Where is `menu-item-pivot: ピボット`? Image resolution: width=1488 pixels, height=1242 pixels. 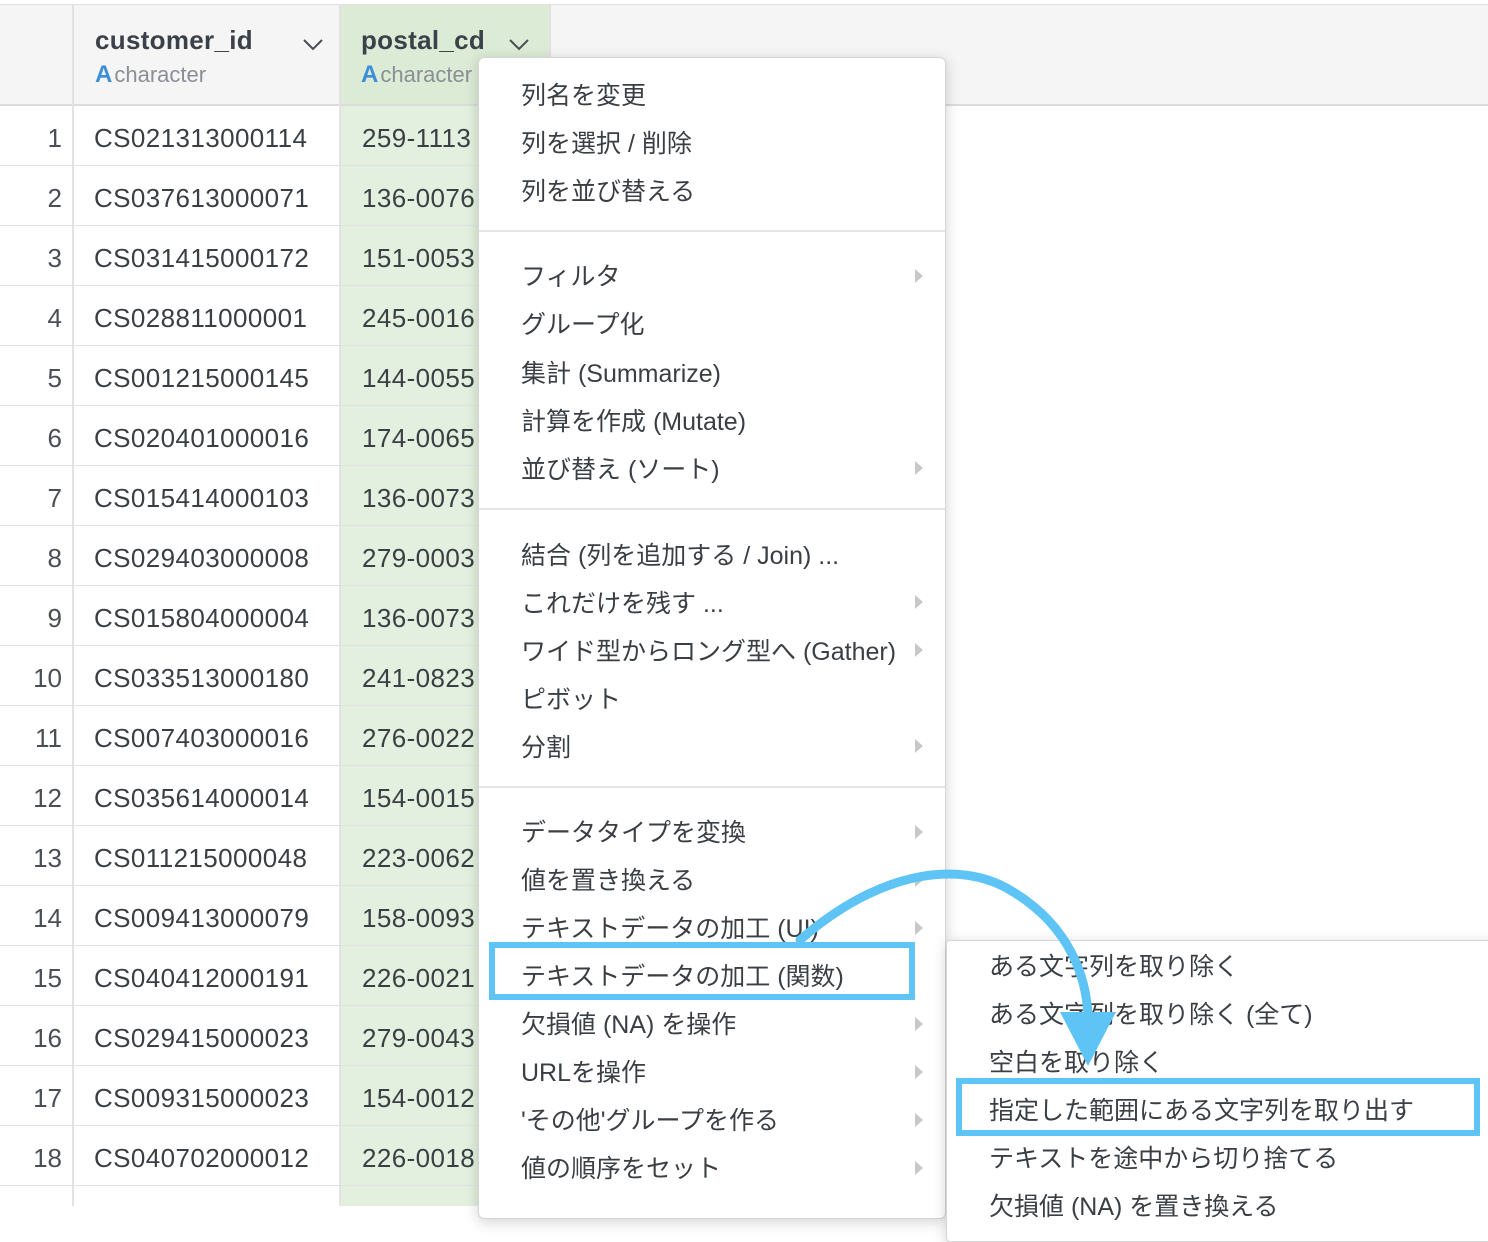 menu-item-pivot: ピボット is located at coordinates (571, 698).